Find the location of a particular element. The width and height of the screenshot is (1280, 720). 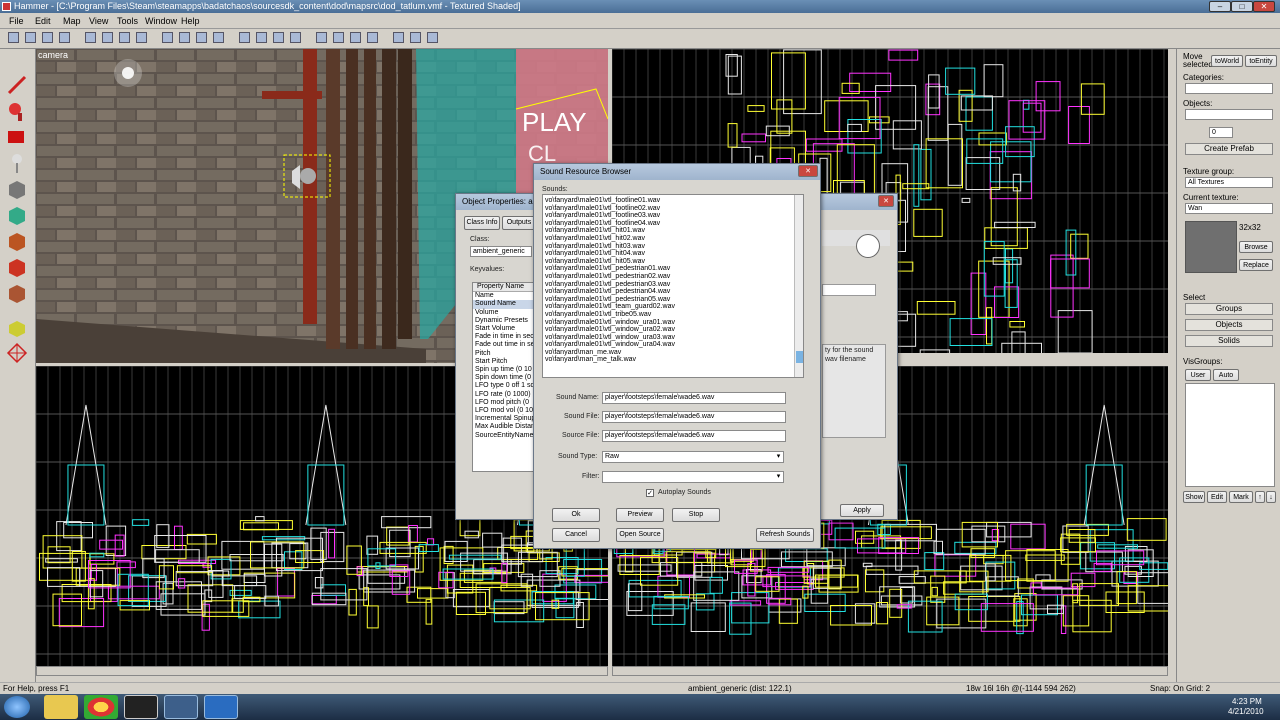

hammer-taskbar-icon is located at coordinates (141, 707).